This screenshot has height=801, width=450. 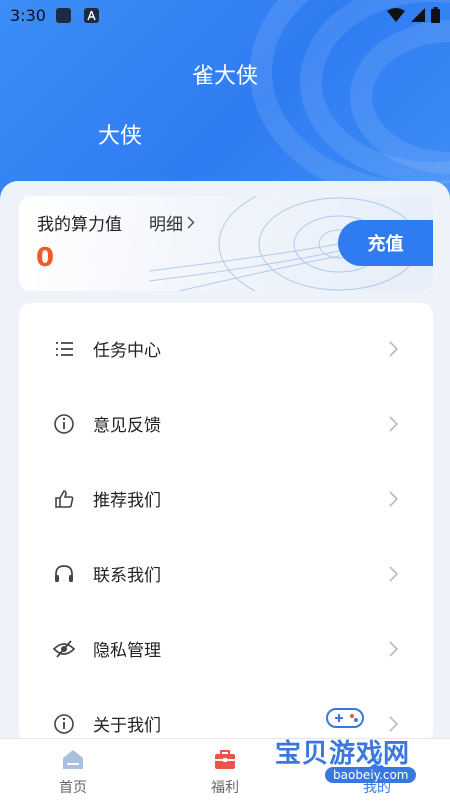 What do you see at coordinates (226, 348) in the screenshot?
I see `menu-item-task-center: 任务中心` at bounding box center [226, 348].